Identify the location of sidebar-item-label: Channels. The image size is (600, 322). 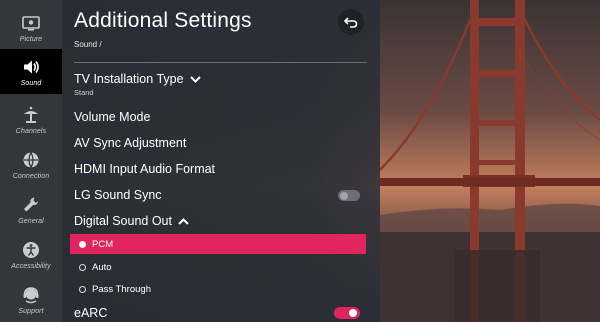
(31, 131).